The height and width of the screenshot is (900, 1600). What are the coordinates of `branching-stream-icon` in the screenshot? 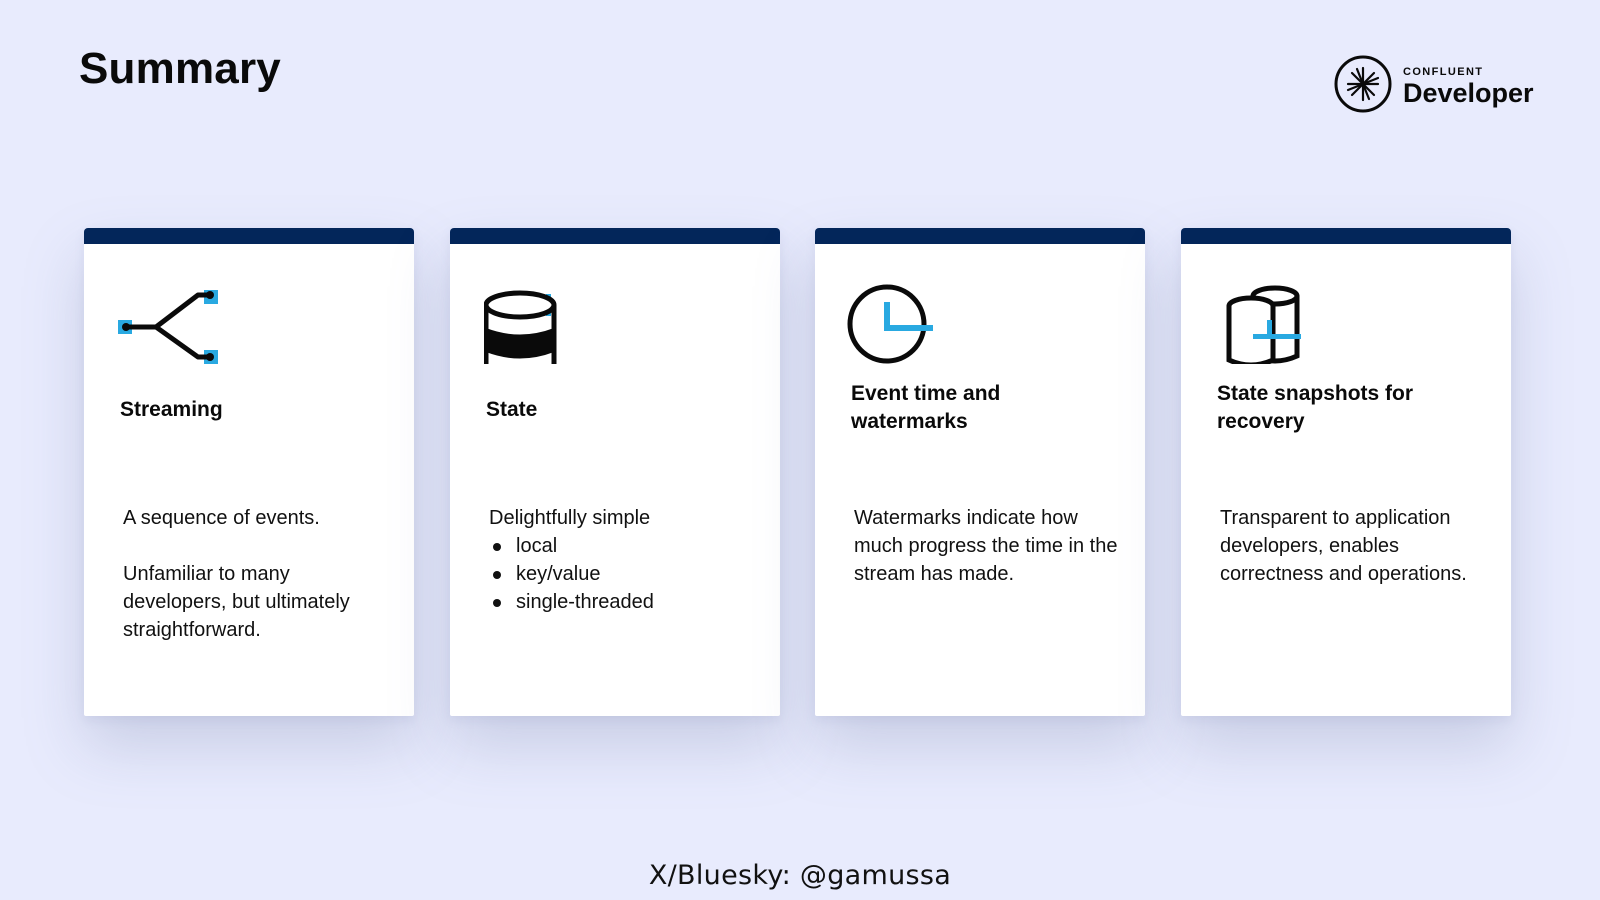 It's located at (168, 327).